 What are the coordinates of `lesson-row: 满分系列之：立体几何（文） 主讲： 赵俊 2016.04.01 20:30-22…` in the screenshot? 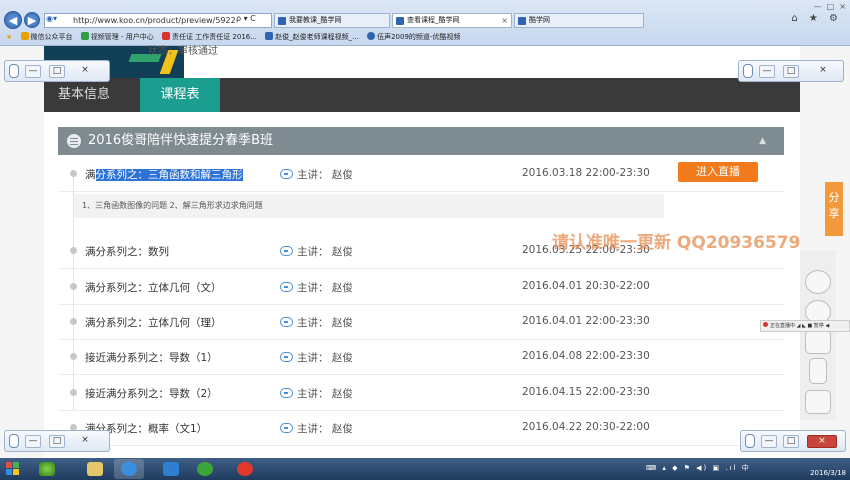 It's located at (421, 287).